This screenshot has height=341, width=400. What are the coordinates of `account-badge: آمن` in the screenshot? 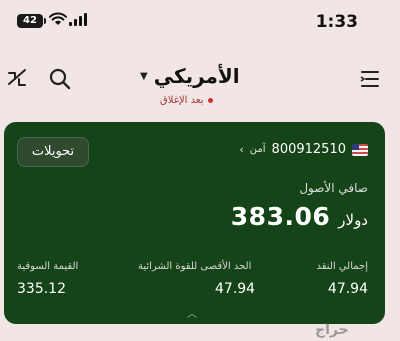 It's located at (257, 149).